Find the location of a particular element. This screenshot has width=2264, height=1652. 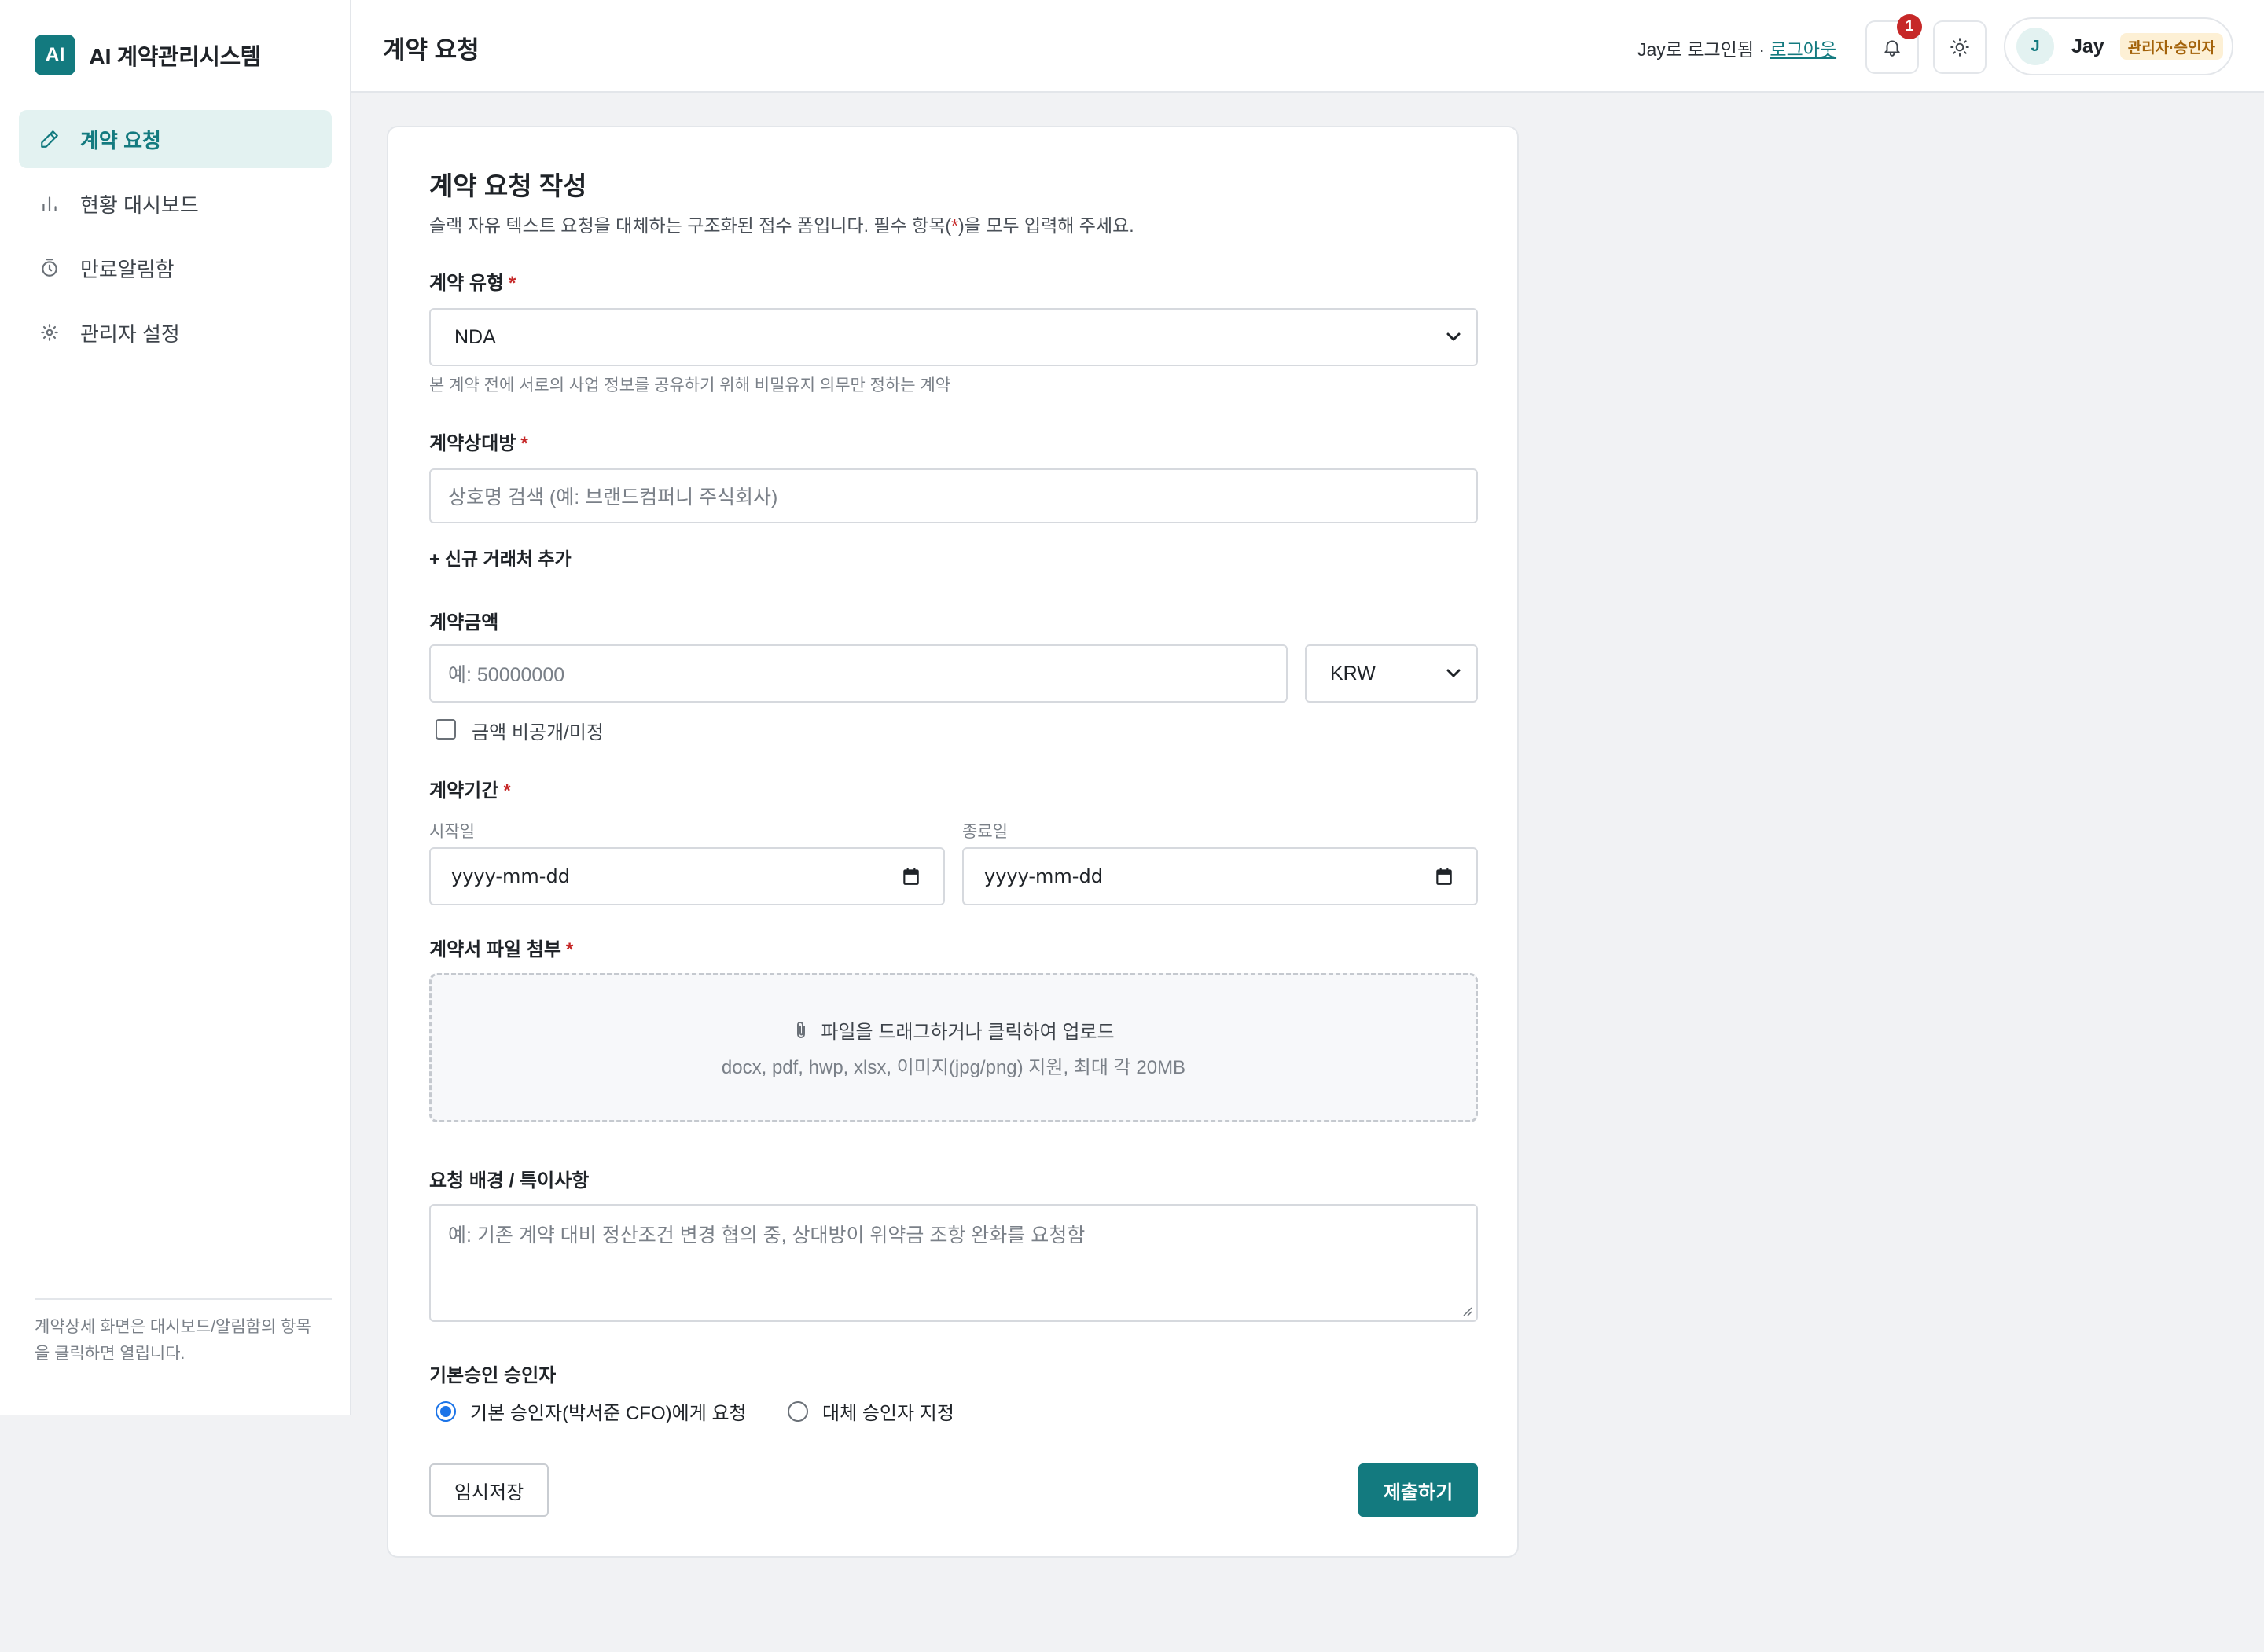

counterparty-search-input: 상호명 검색 (예: 브랜드컴퍼니 주식회사) is located at coordinates (953, 496).